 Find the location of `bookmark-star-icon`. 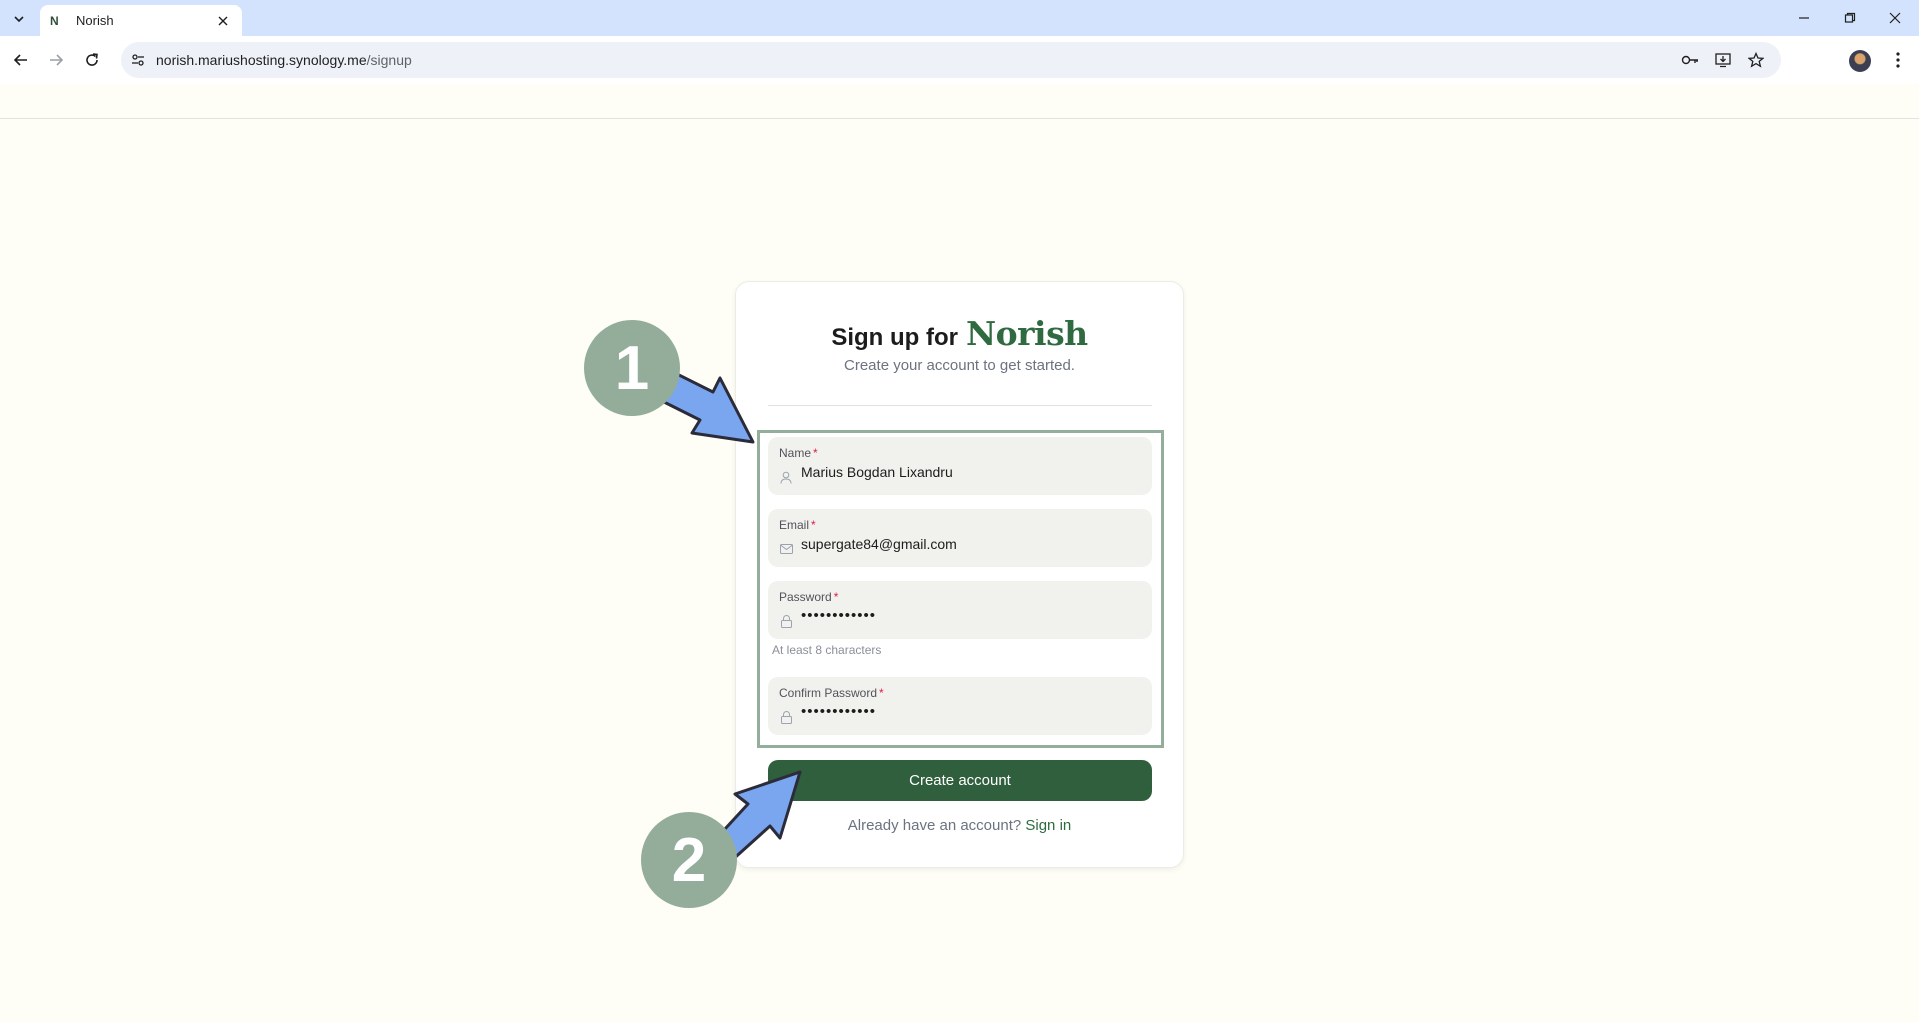

bookmark-star-icon is located at coordinates (1756, 60).